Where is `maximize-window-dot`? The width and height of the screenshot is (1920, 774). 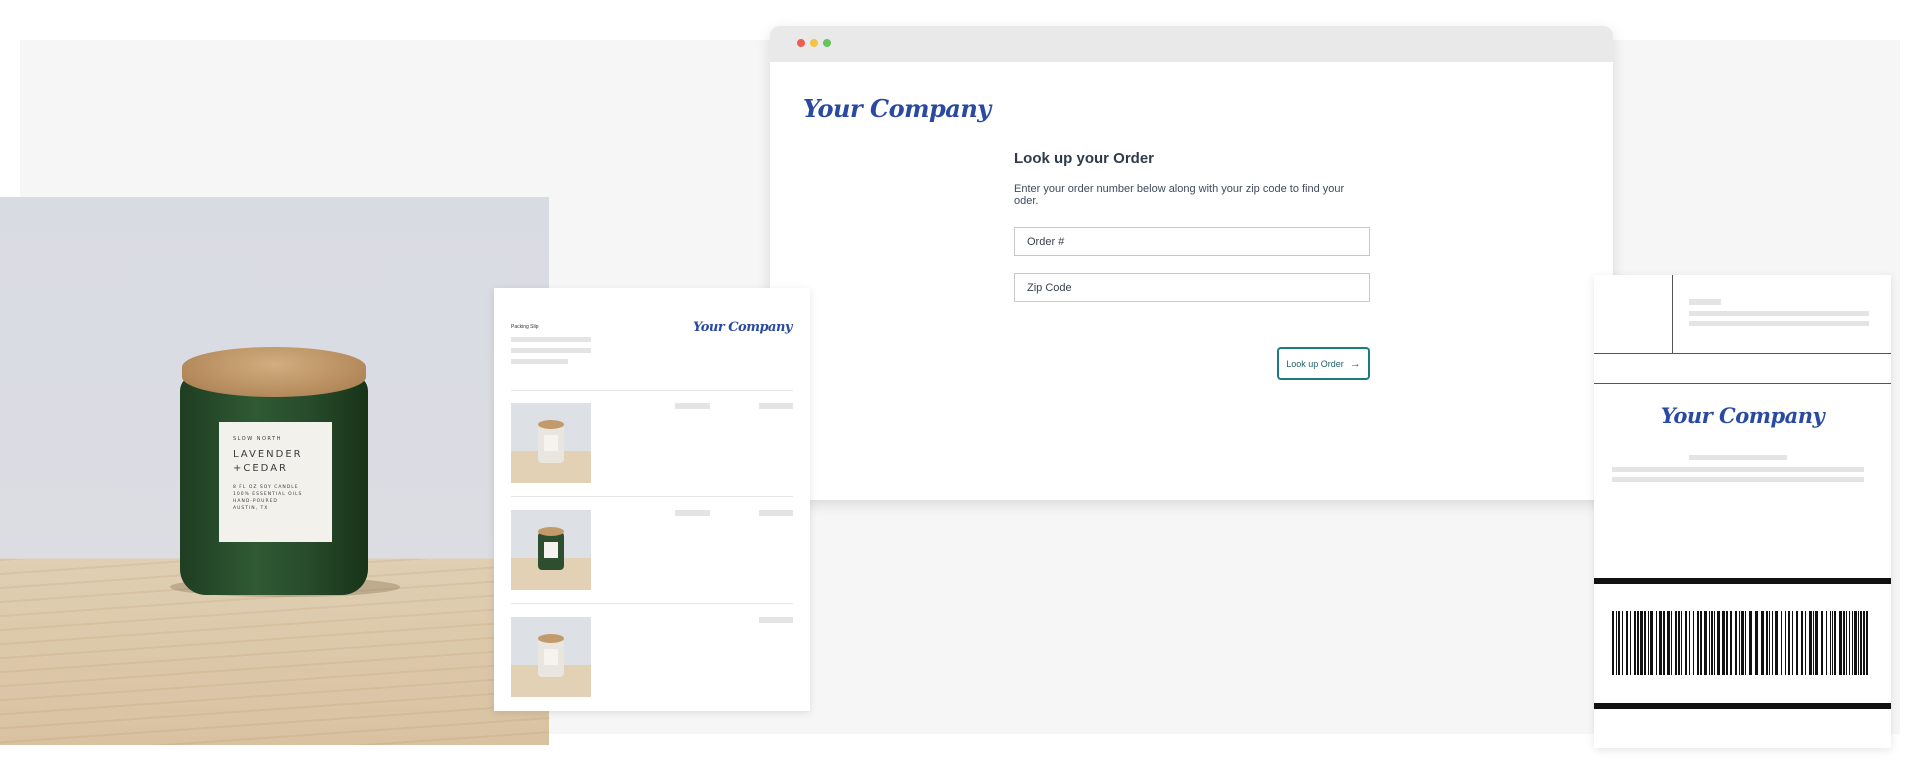 maximize-window-dot is located at coordinates (827, 43).